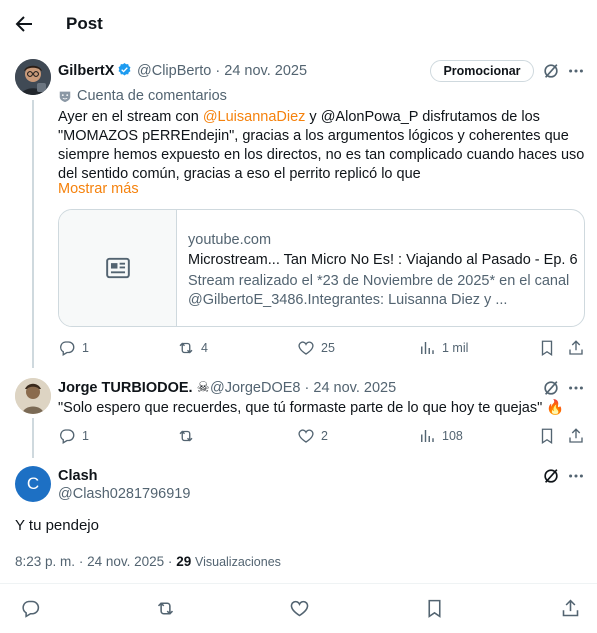  What do you see at coordinates (45, 561) in the screenshot?
I see `post-time: 8:23 p. m.` at bounding box center [45, 561].